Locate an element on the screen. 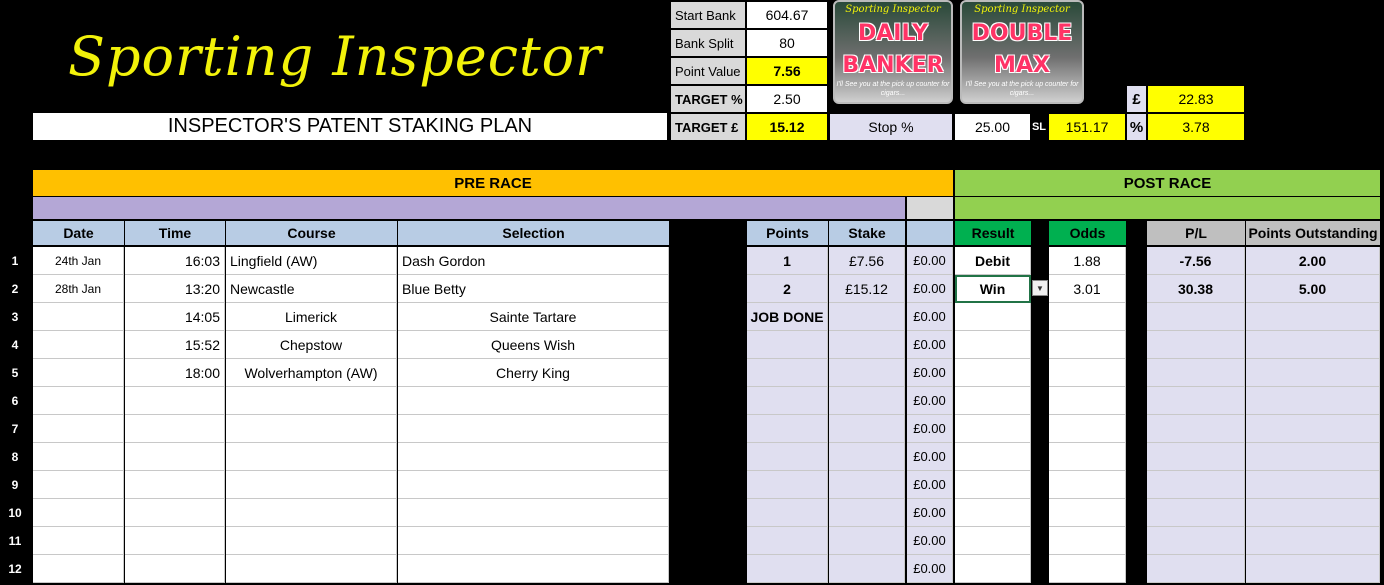 The height and width of the screenshot is (585, 1384). selection-cell: Blue Betty is located at coordinates (533, 289).